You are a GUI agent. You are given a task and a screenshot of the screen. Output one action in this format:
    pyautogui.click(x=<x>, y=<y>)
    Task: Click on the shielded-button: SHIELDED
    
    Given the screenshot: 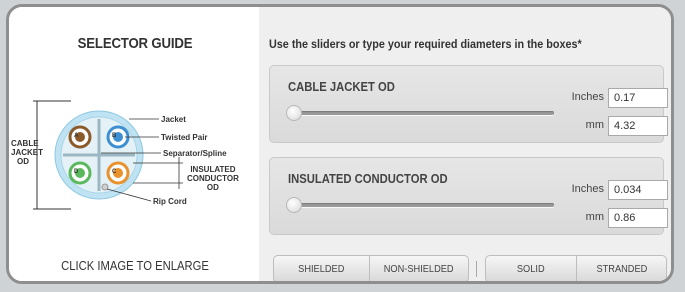 What is the action you would take?
    pyautogui.click(x=322, y=268)
    